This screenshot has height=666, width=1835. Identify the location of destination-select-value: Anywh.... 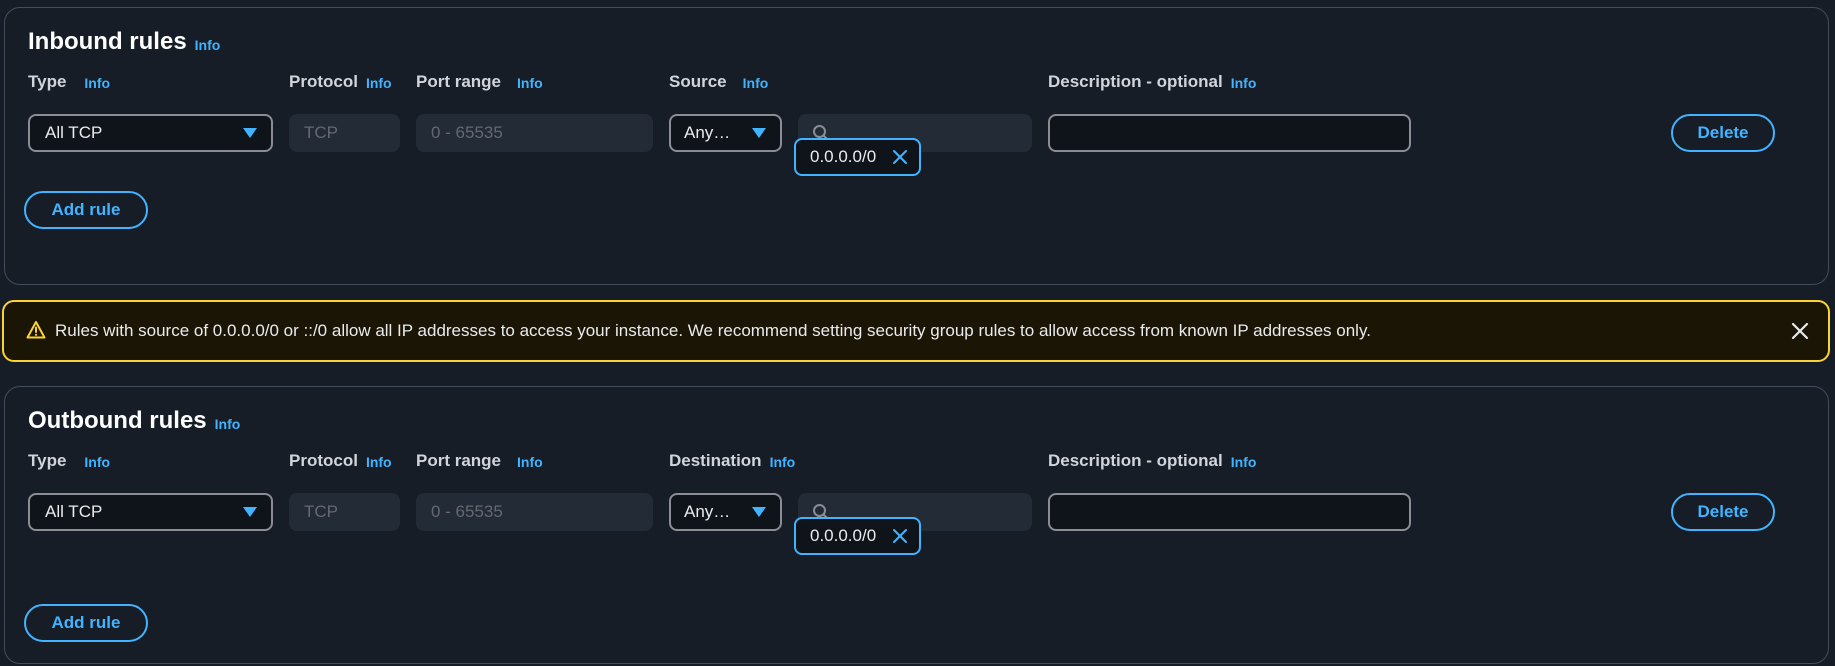
(711, 511).